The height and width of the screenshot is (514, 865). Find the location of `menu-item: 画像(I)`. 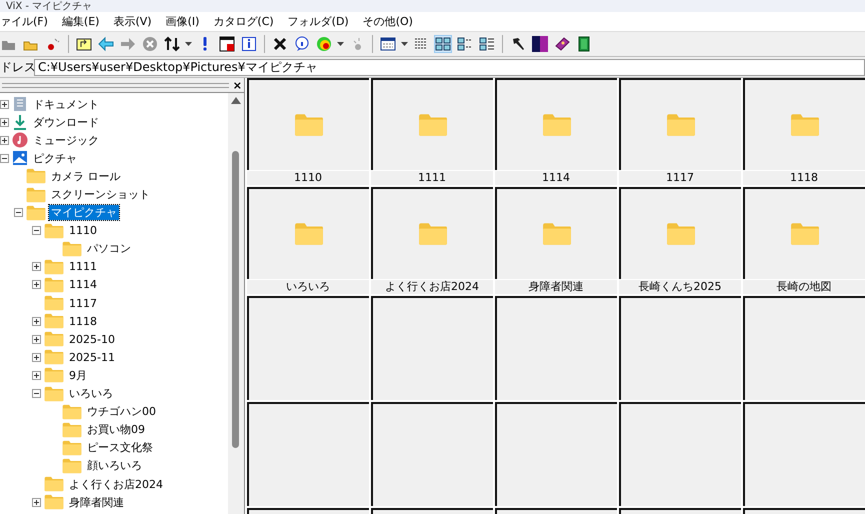

menu-item: 画像(I) is located at coordinates (183, 21).